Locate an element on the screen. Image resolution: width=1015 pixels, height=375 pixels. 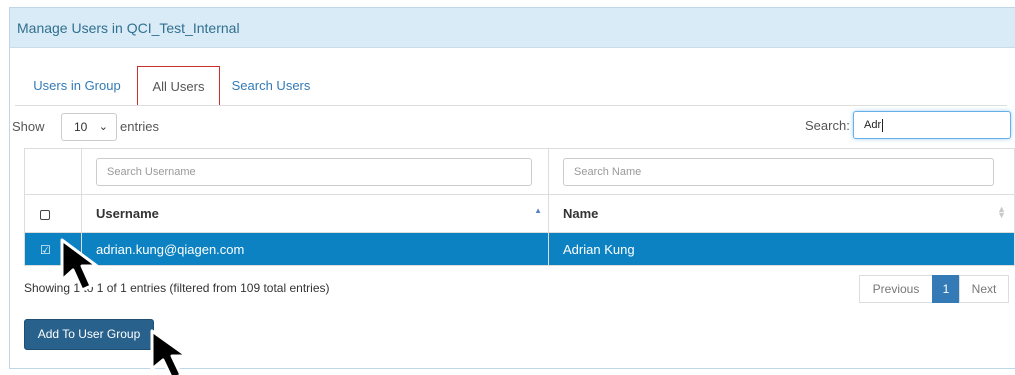
text-caret is located at coordinates (883, 125).